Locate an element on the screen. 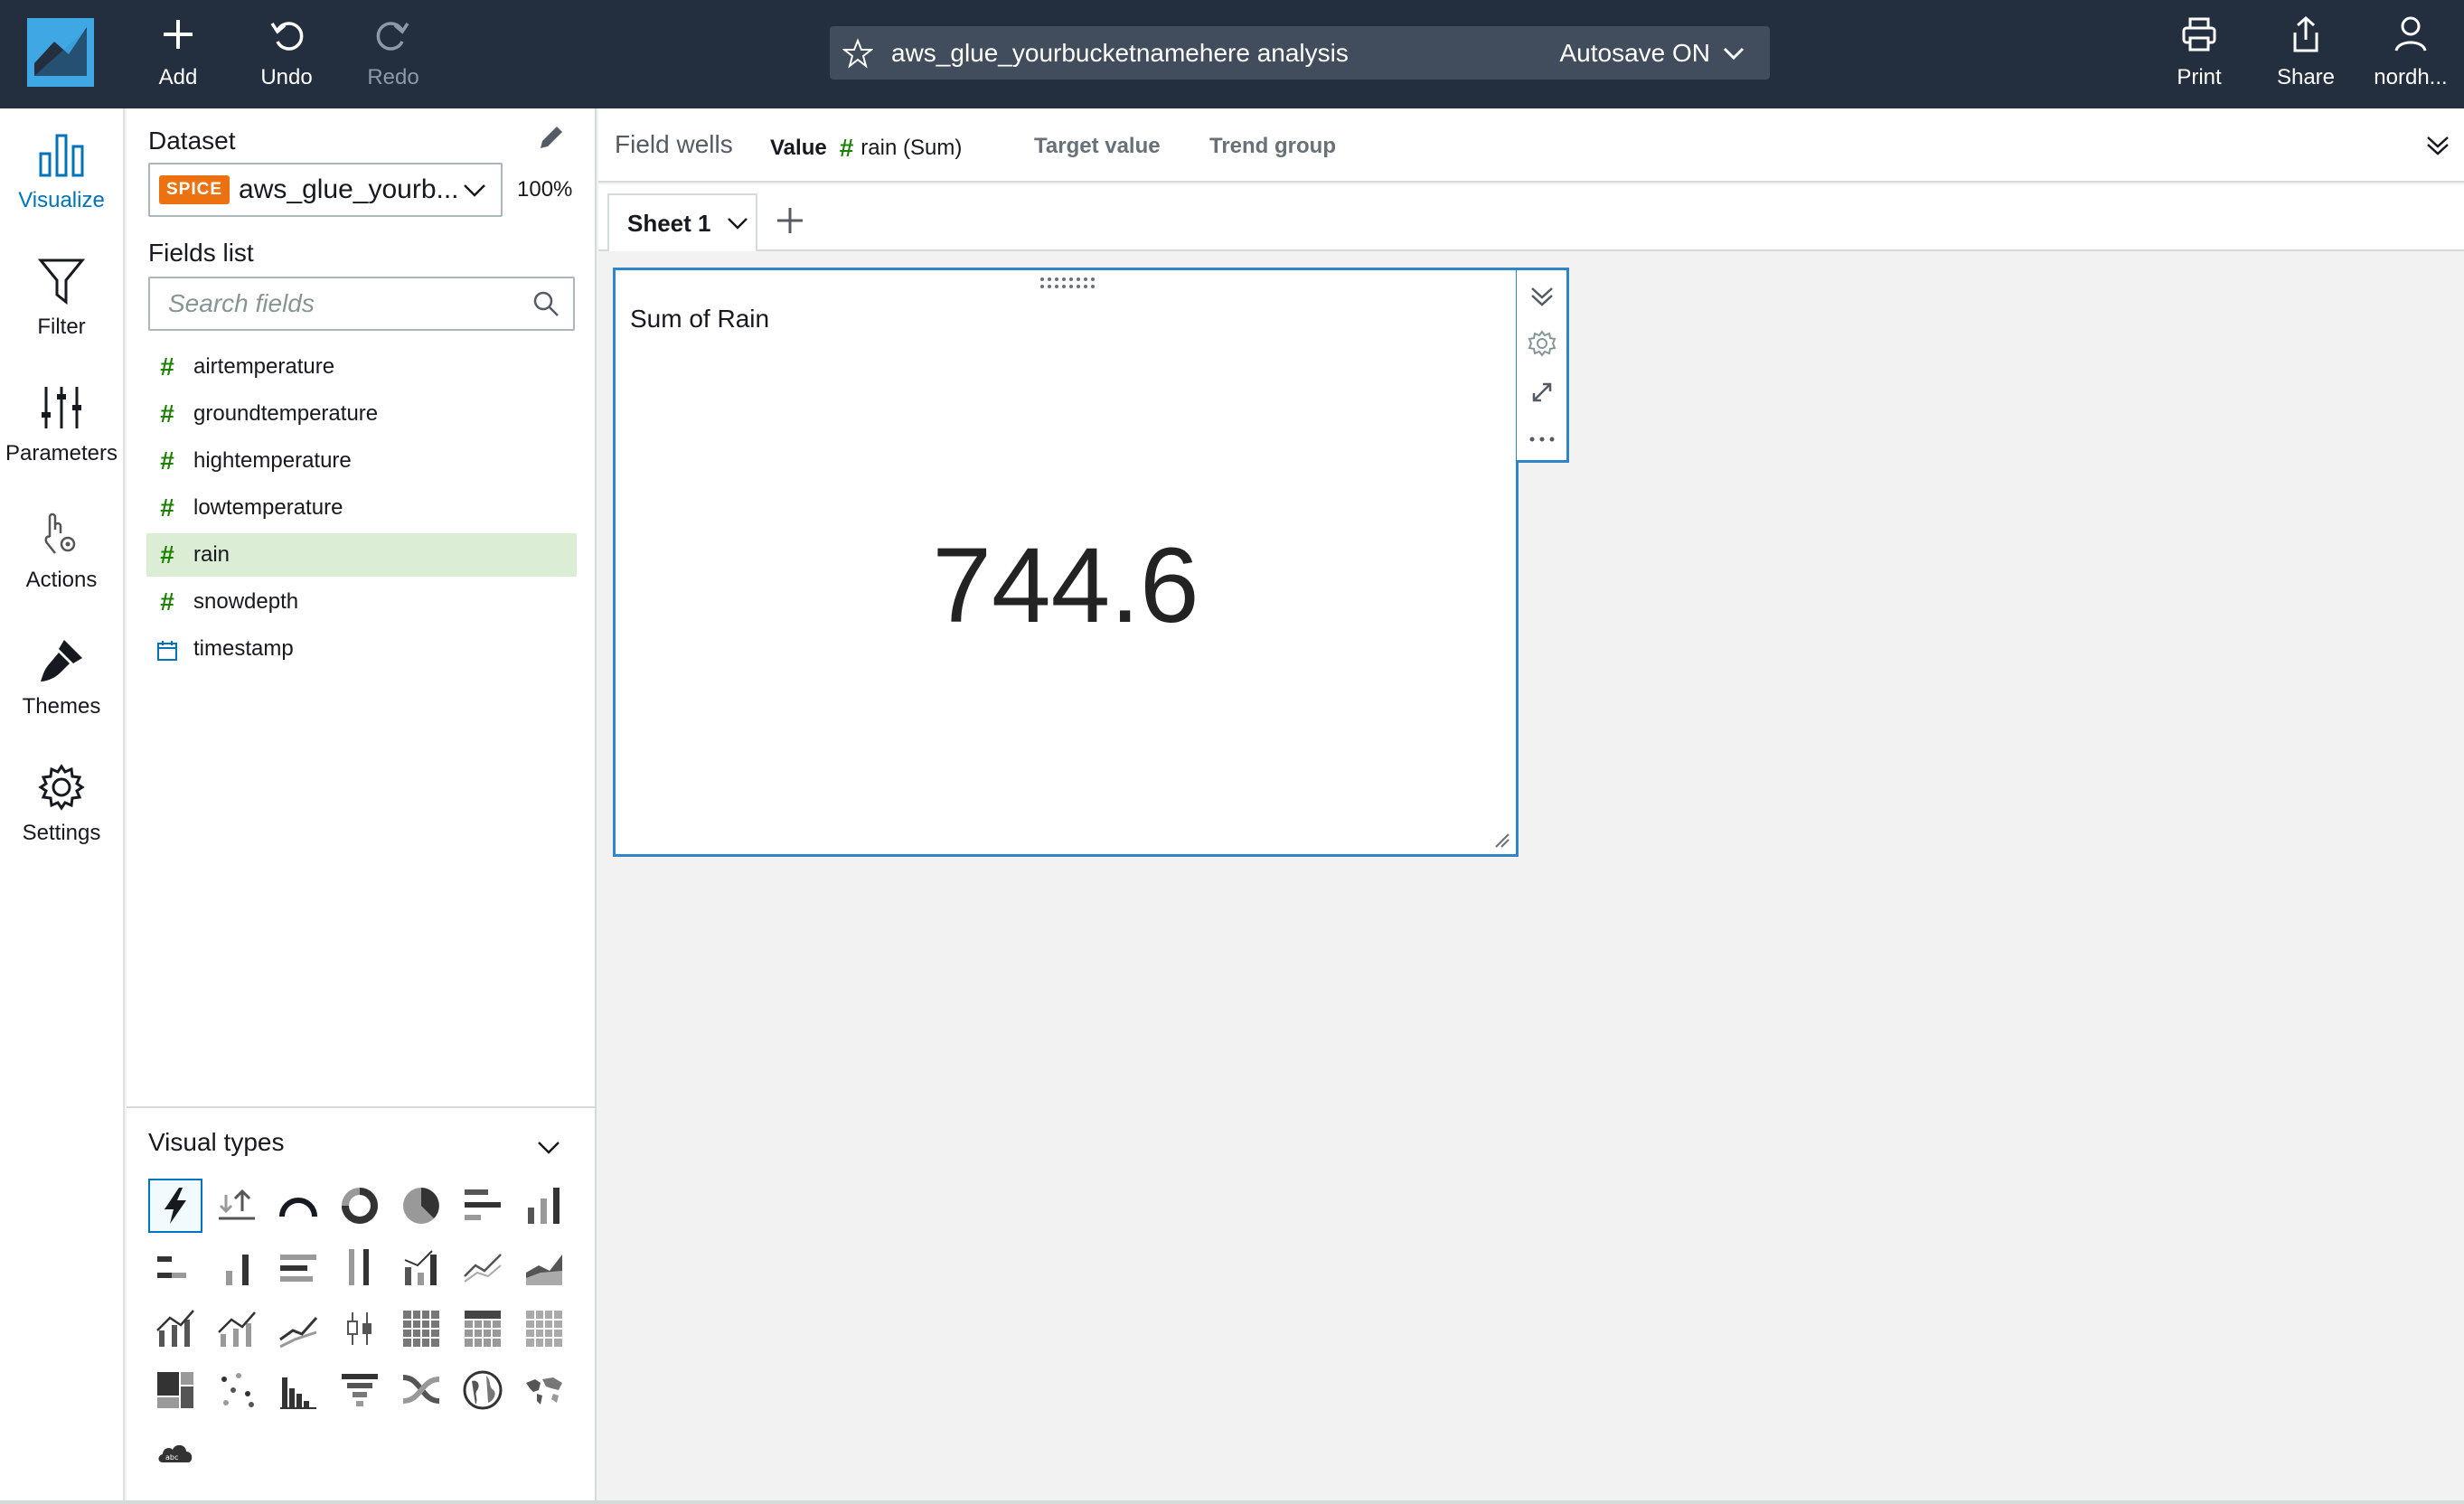 This screenshot has width=2464, height=1504. clustered-bar-icon is located at coordinates (298, 1269).